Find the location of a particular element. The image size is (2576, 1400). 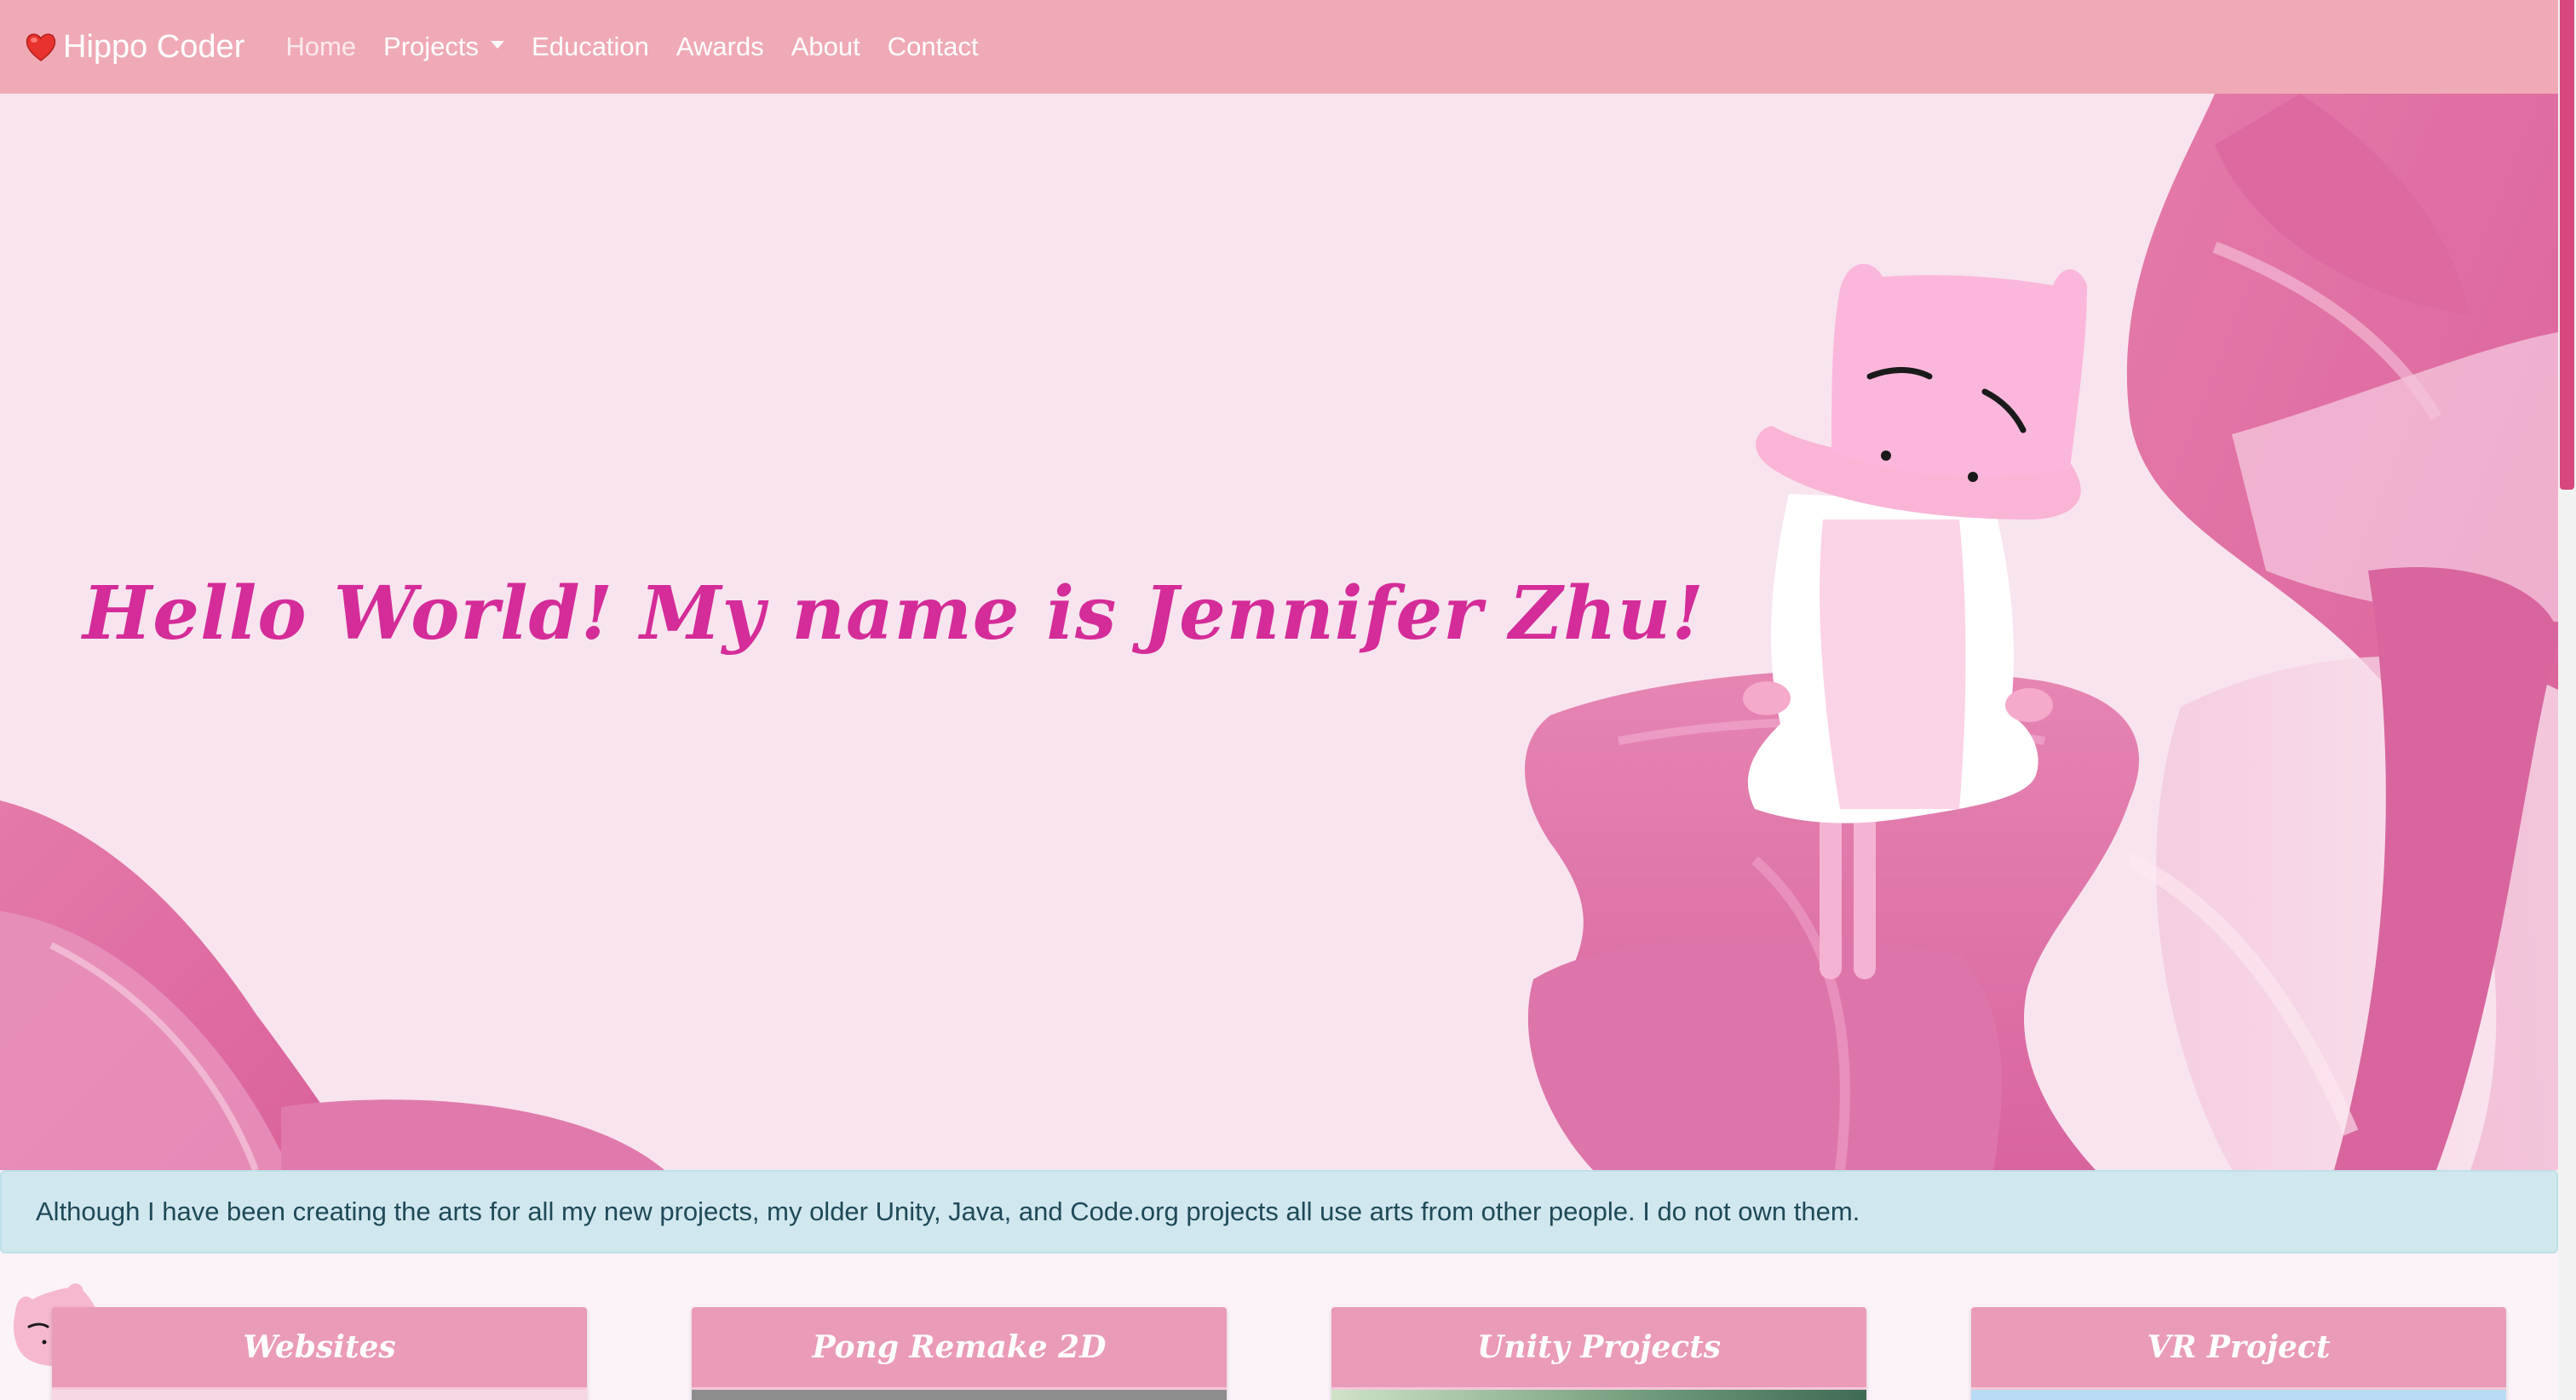

nav-education: Education is located at coordinates (591, 47).